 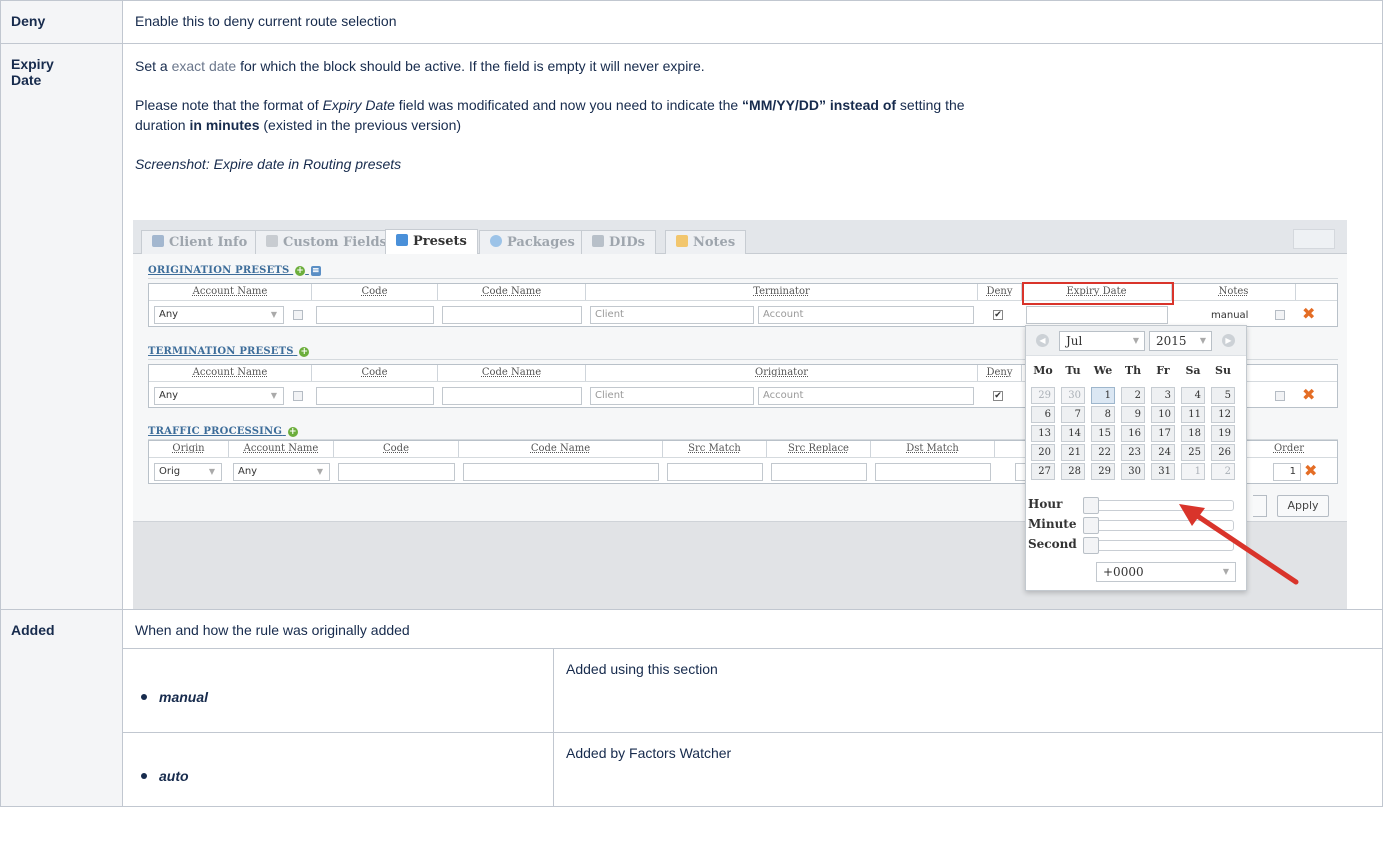 What do you see at coordinates (715, 472) in the screenshot?
I see `src-match-input` at bounding box center [715, 472].